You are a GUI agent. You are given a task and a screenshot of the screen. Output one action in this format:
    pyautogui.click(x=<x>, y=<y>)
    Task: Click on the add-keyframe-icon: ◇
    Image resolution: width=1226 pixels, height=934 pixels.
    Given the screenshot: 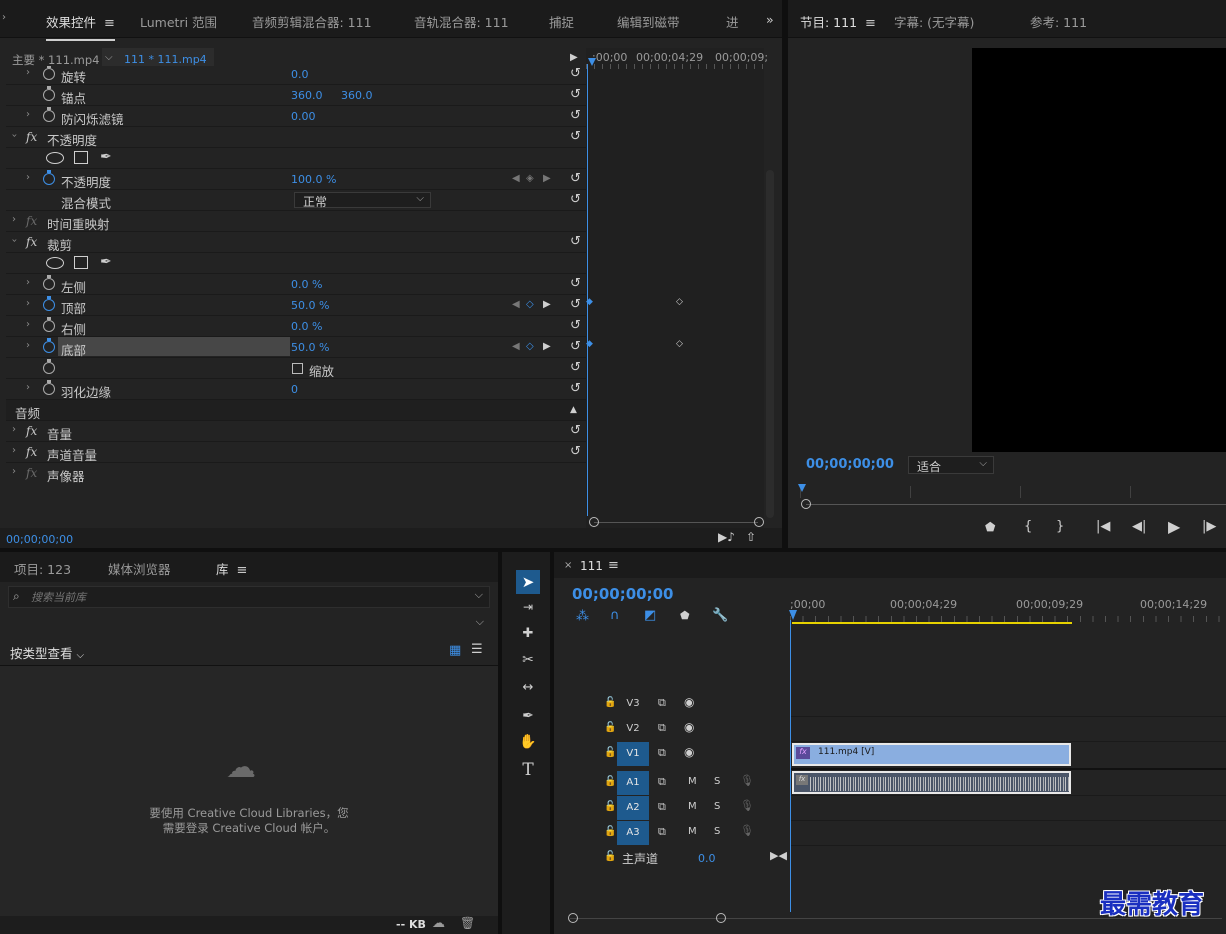 What is the action you would take?
    pyautogui.click(x=530, y=346)
    